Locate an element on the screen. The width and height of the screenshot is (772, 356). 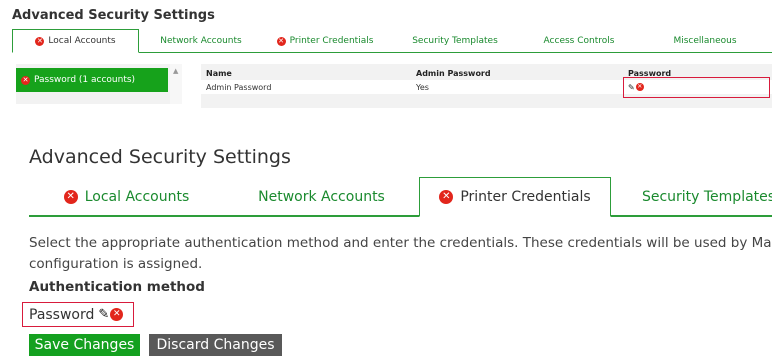
top-tab-access-controls: Access Controls is located at coordinates (579, 41).